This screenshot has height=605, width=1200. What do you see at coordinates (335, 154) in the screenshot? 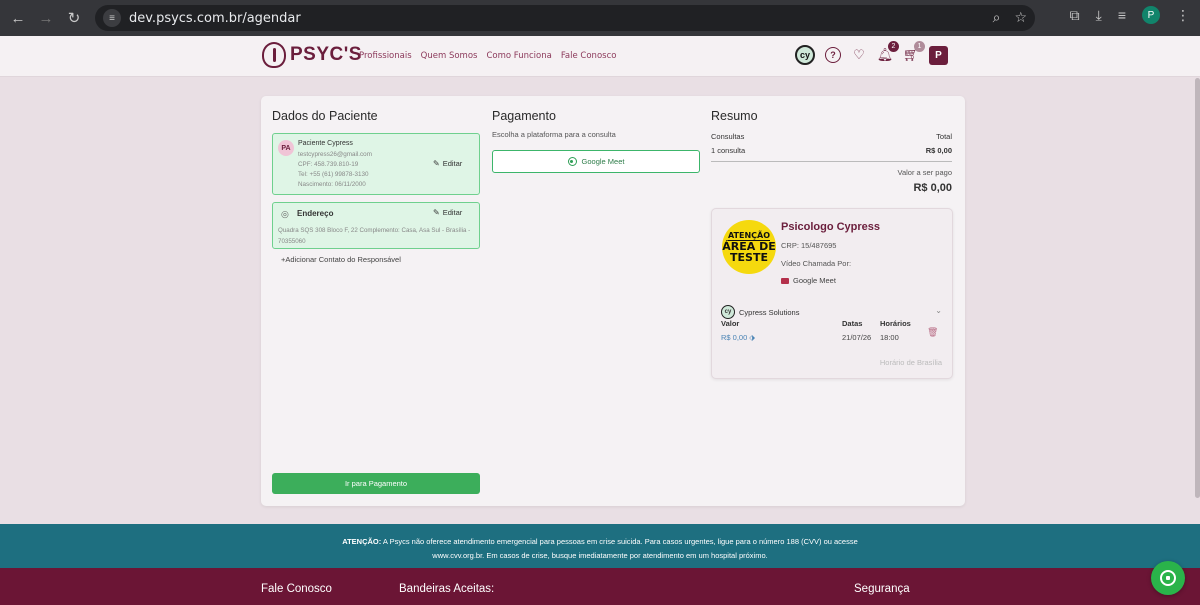
I see `patient-email: testcypress26@gmail.com` at bounding box center [335, 154].